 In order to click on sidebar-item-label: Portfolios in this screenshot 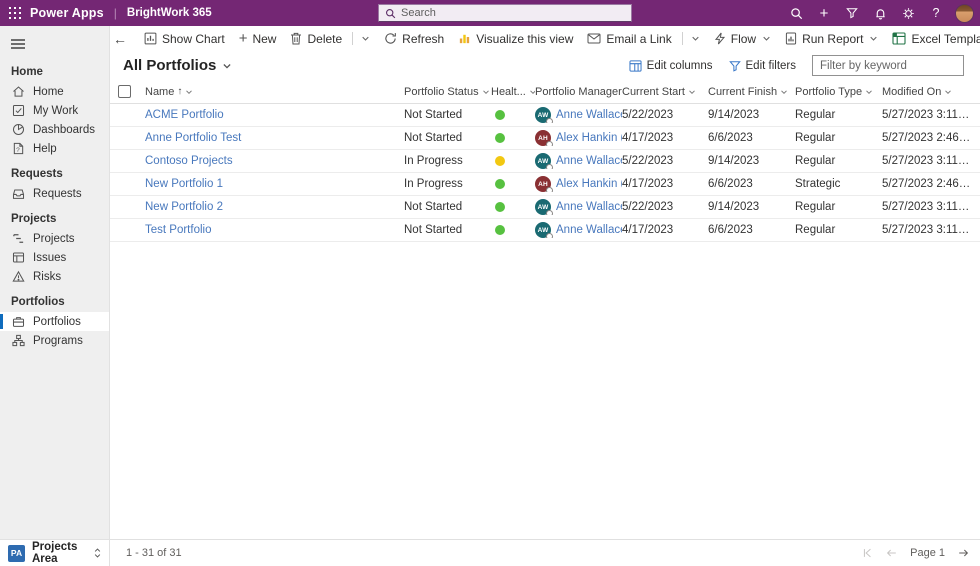, I will do `click(57, 321)`.